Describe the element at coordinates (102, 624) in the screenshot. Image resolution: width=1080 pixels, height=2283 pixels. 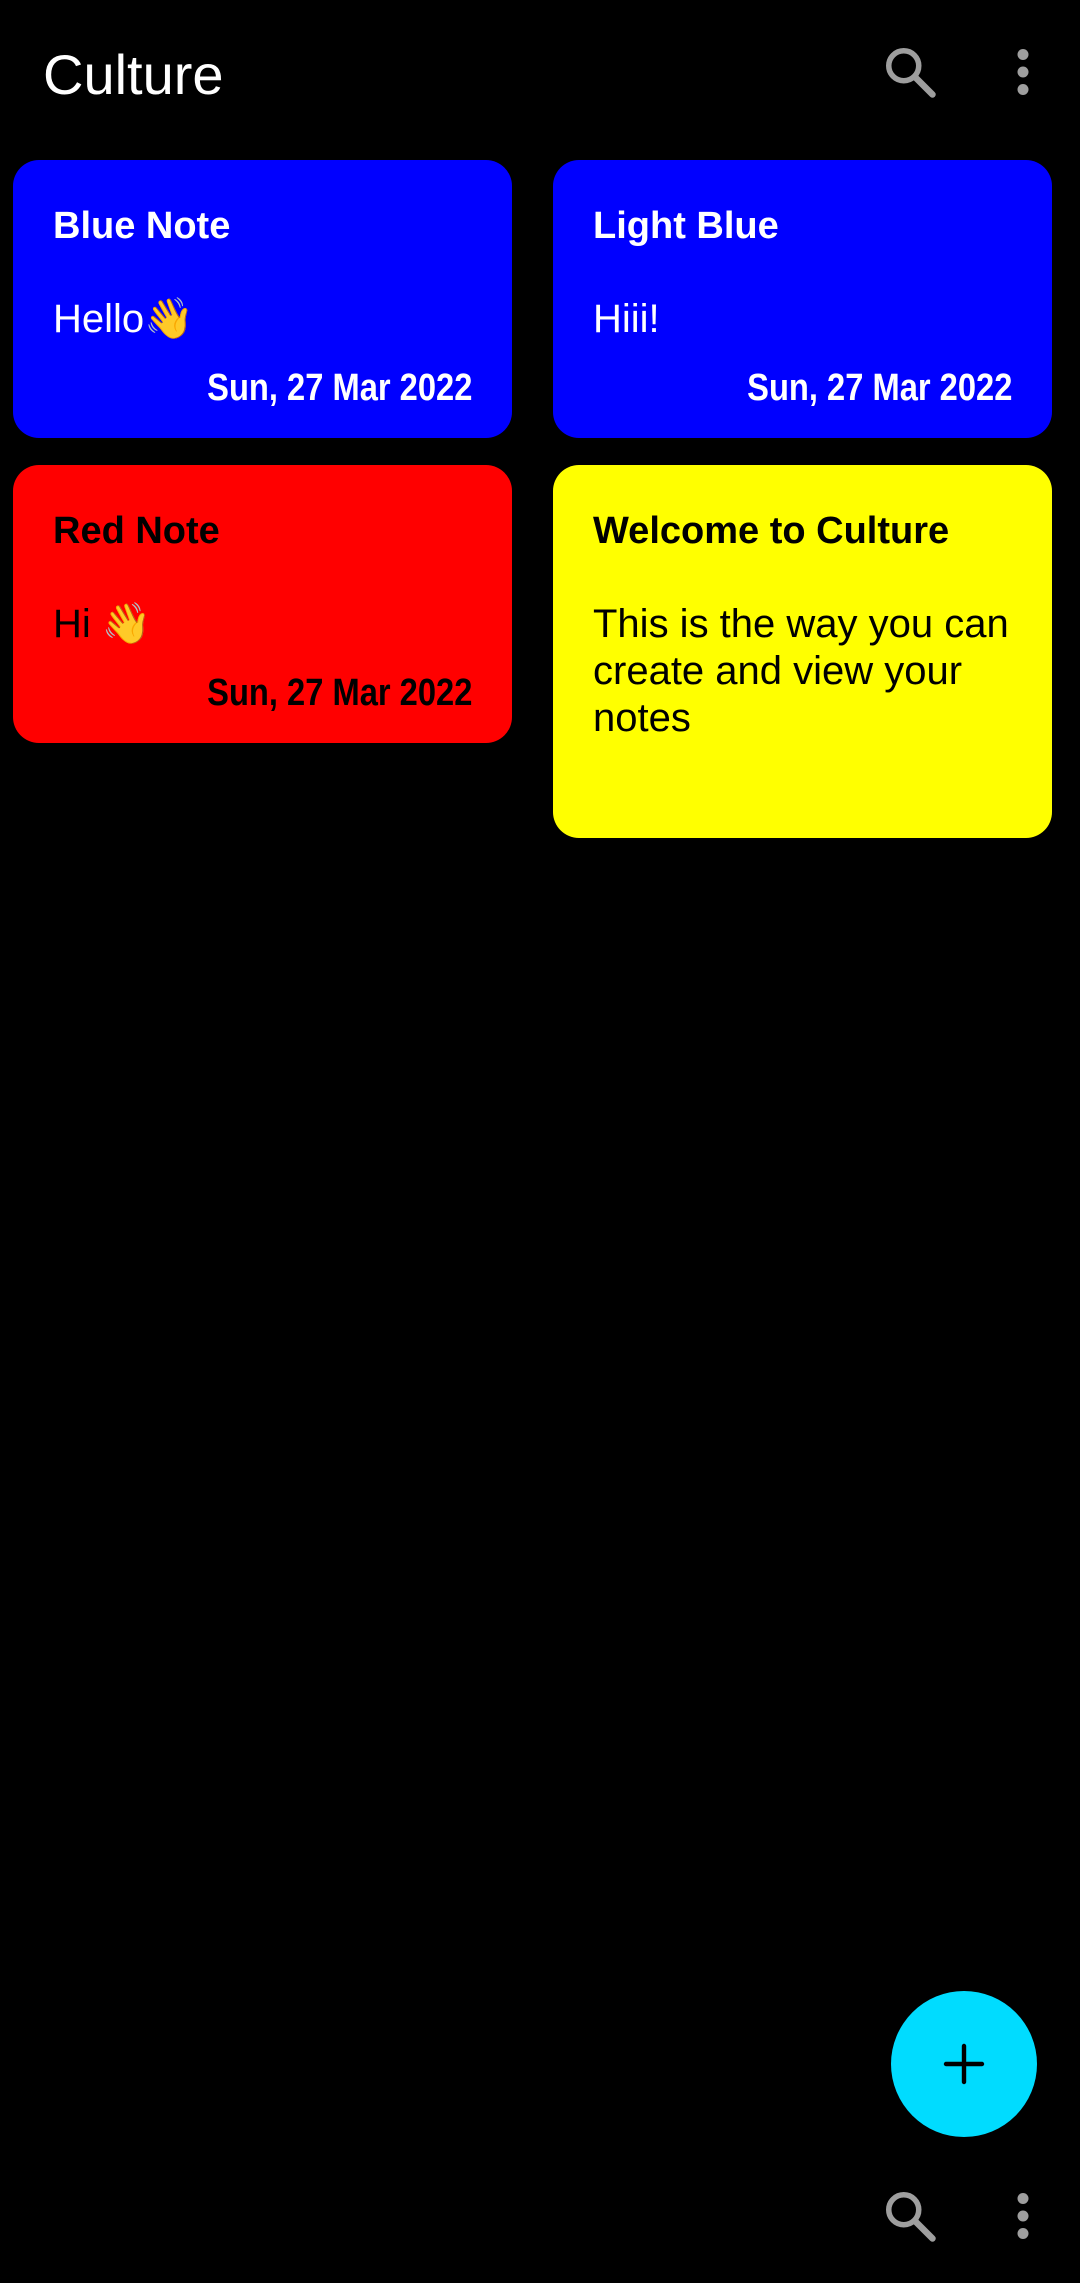
I see `note-body: Hi 👋` at that location.